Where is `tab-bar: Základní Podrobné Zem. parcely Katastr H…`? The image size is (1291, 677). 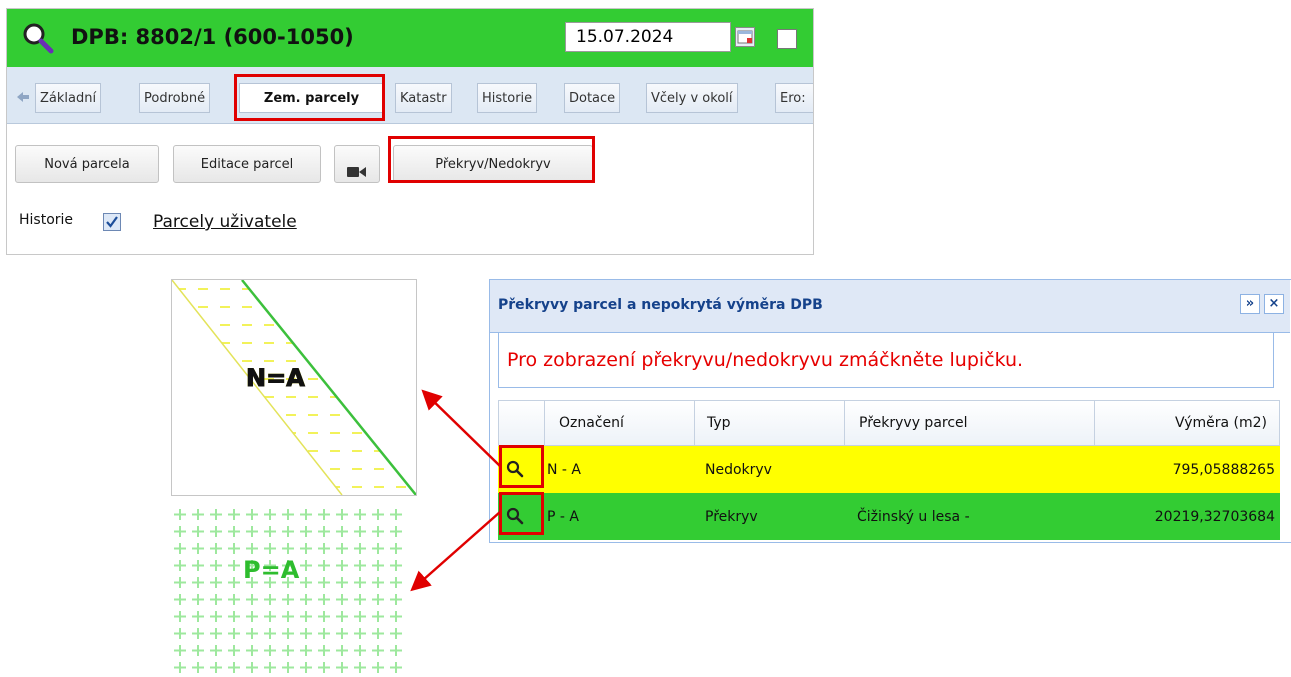 tab-bar: Základní Podrobné Zem. parcely Katastr H… is located at coordinates (410, 95).